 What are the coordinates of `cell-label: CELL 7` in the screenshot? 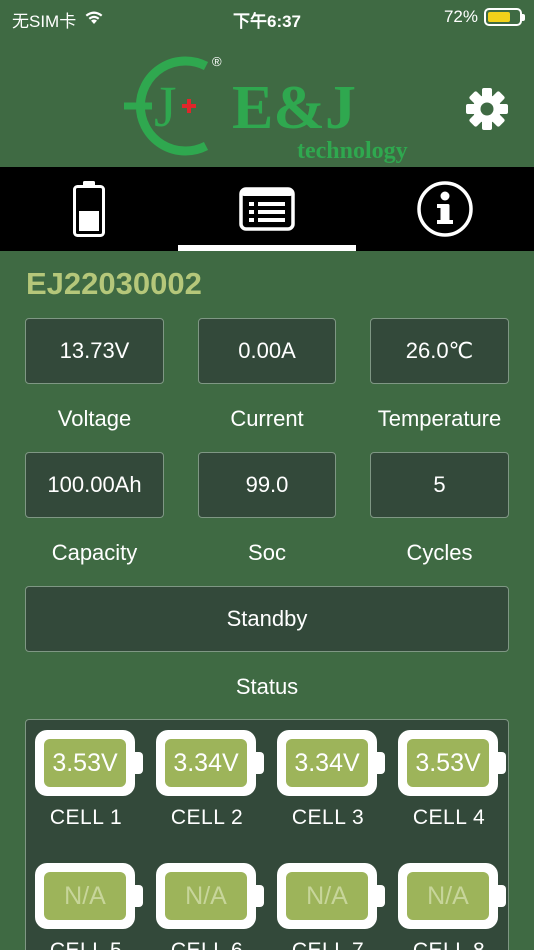 It's located at (328, 944).